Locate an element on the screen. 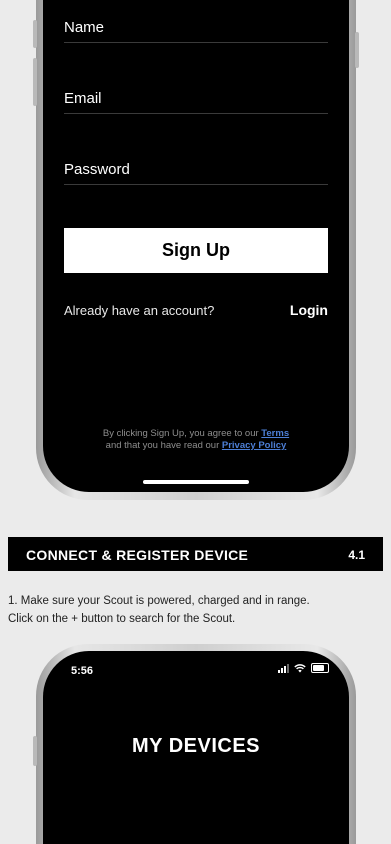  name-field-label: Name is located at coordinates (84, 27).